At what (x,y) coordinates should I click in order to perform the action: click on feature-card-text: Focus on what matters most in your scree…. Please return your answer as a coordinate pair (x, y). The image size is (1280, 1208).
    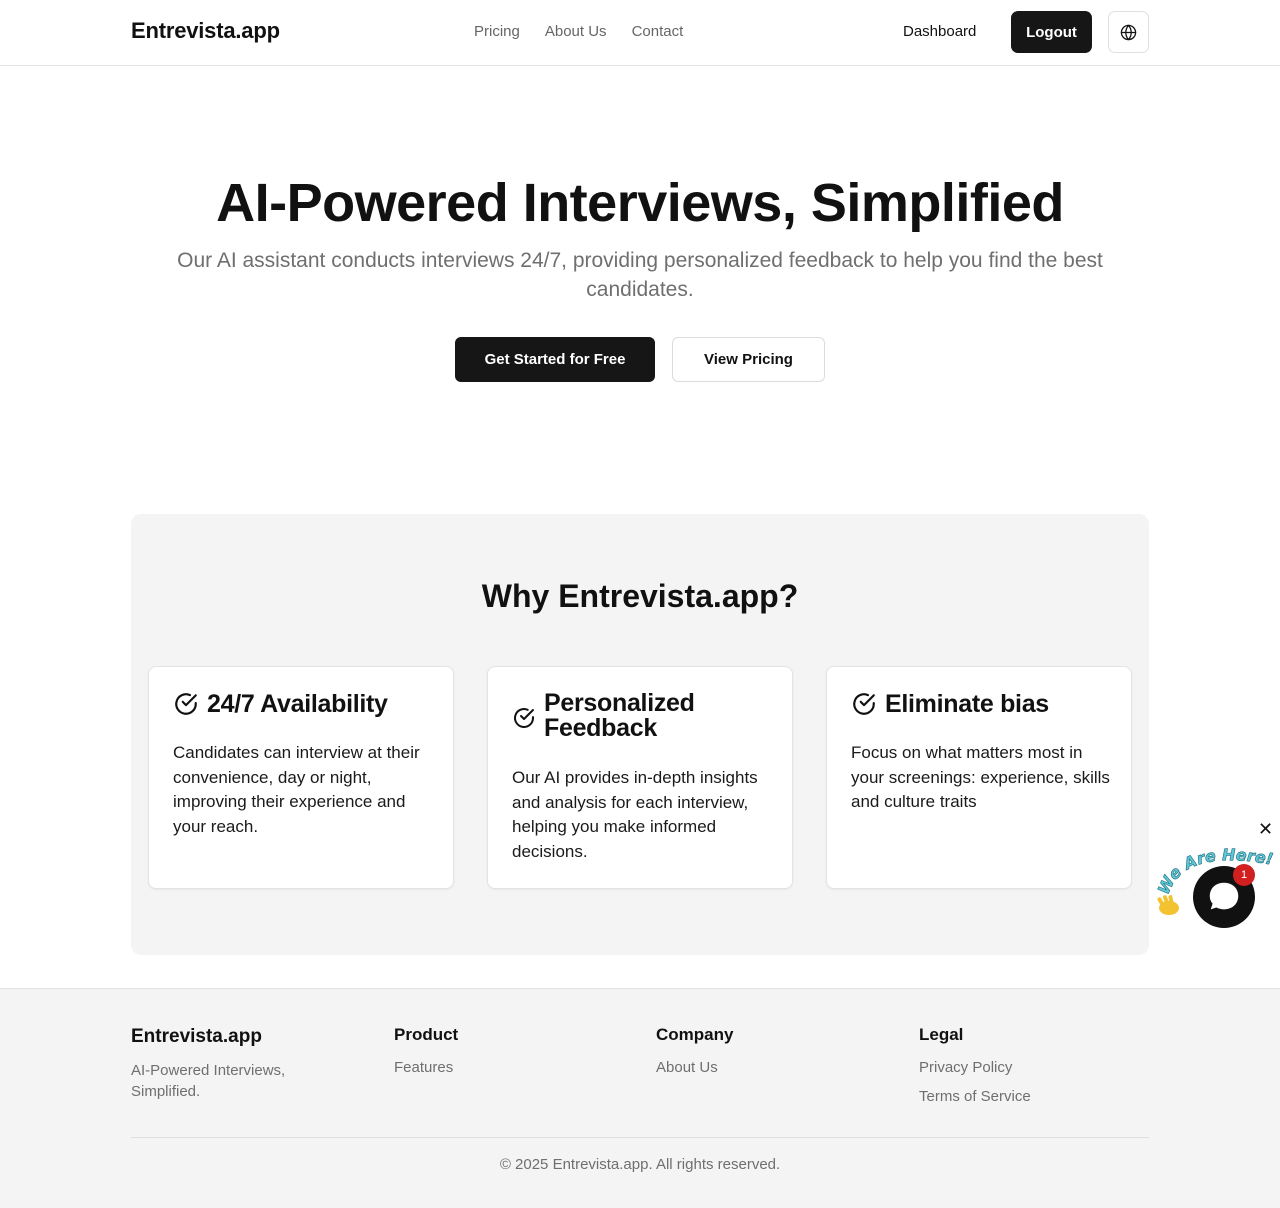
    Looking at the image, I should click on (980, 777).